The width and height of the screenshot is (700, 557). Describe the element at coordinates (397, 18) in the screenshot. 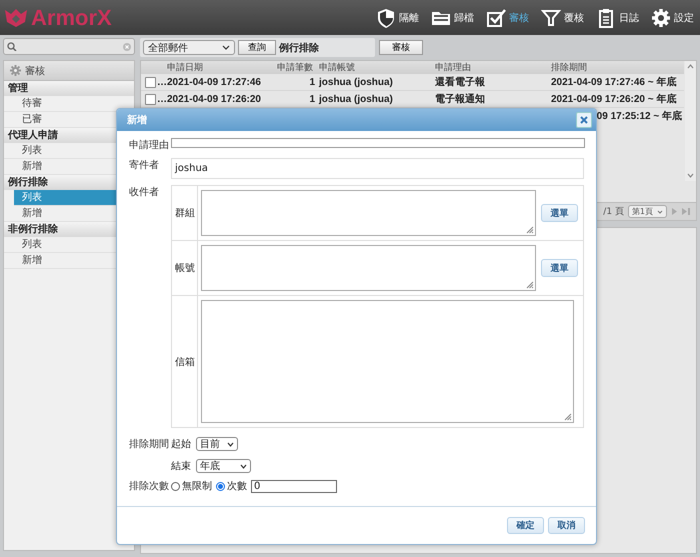

I see `nav-tab: 隔離` at that location.